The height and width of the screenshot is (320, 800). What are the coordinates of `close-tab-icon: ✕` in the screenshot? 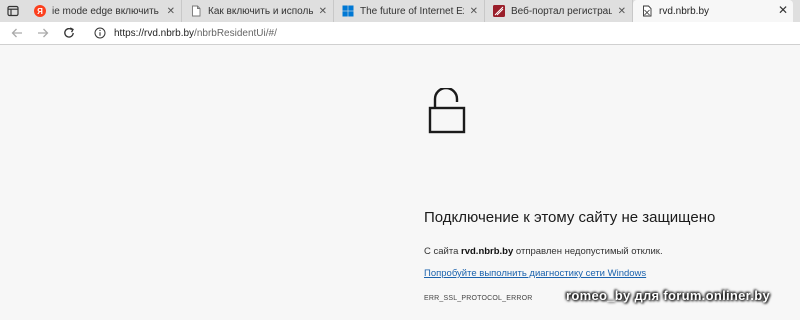 It's located at (783, 10).